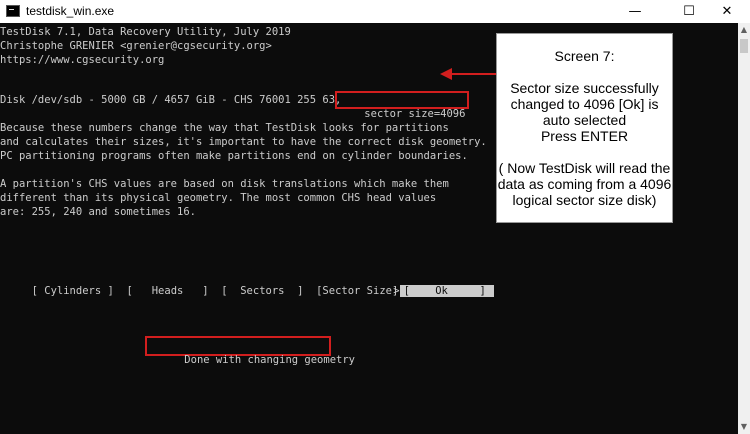 Image resolution: width=750 pixels, height=434 pixels. Describe the element at coordinates (584, 168) in the screenshot. I see `callout-line-8: ( Now TestDisk will read the` at that location.